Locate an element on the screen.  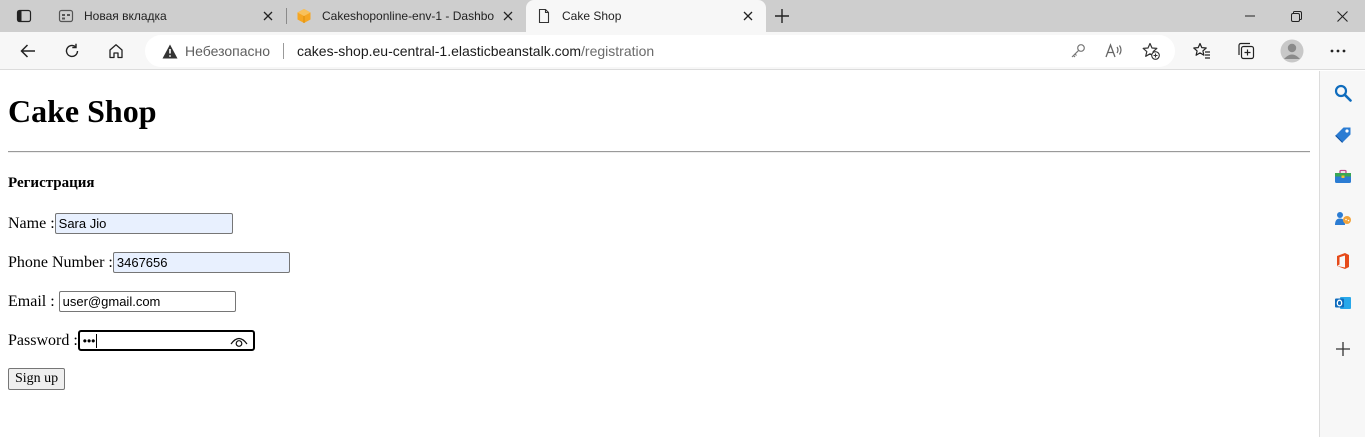
restore-button is located at coordinates (1296, 16).